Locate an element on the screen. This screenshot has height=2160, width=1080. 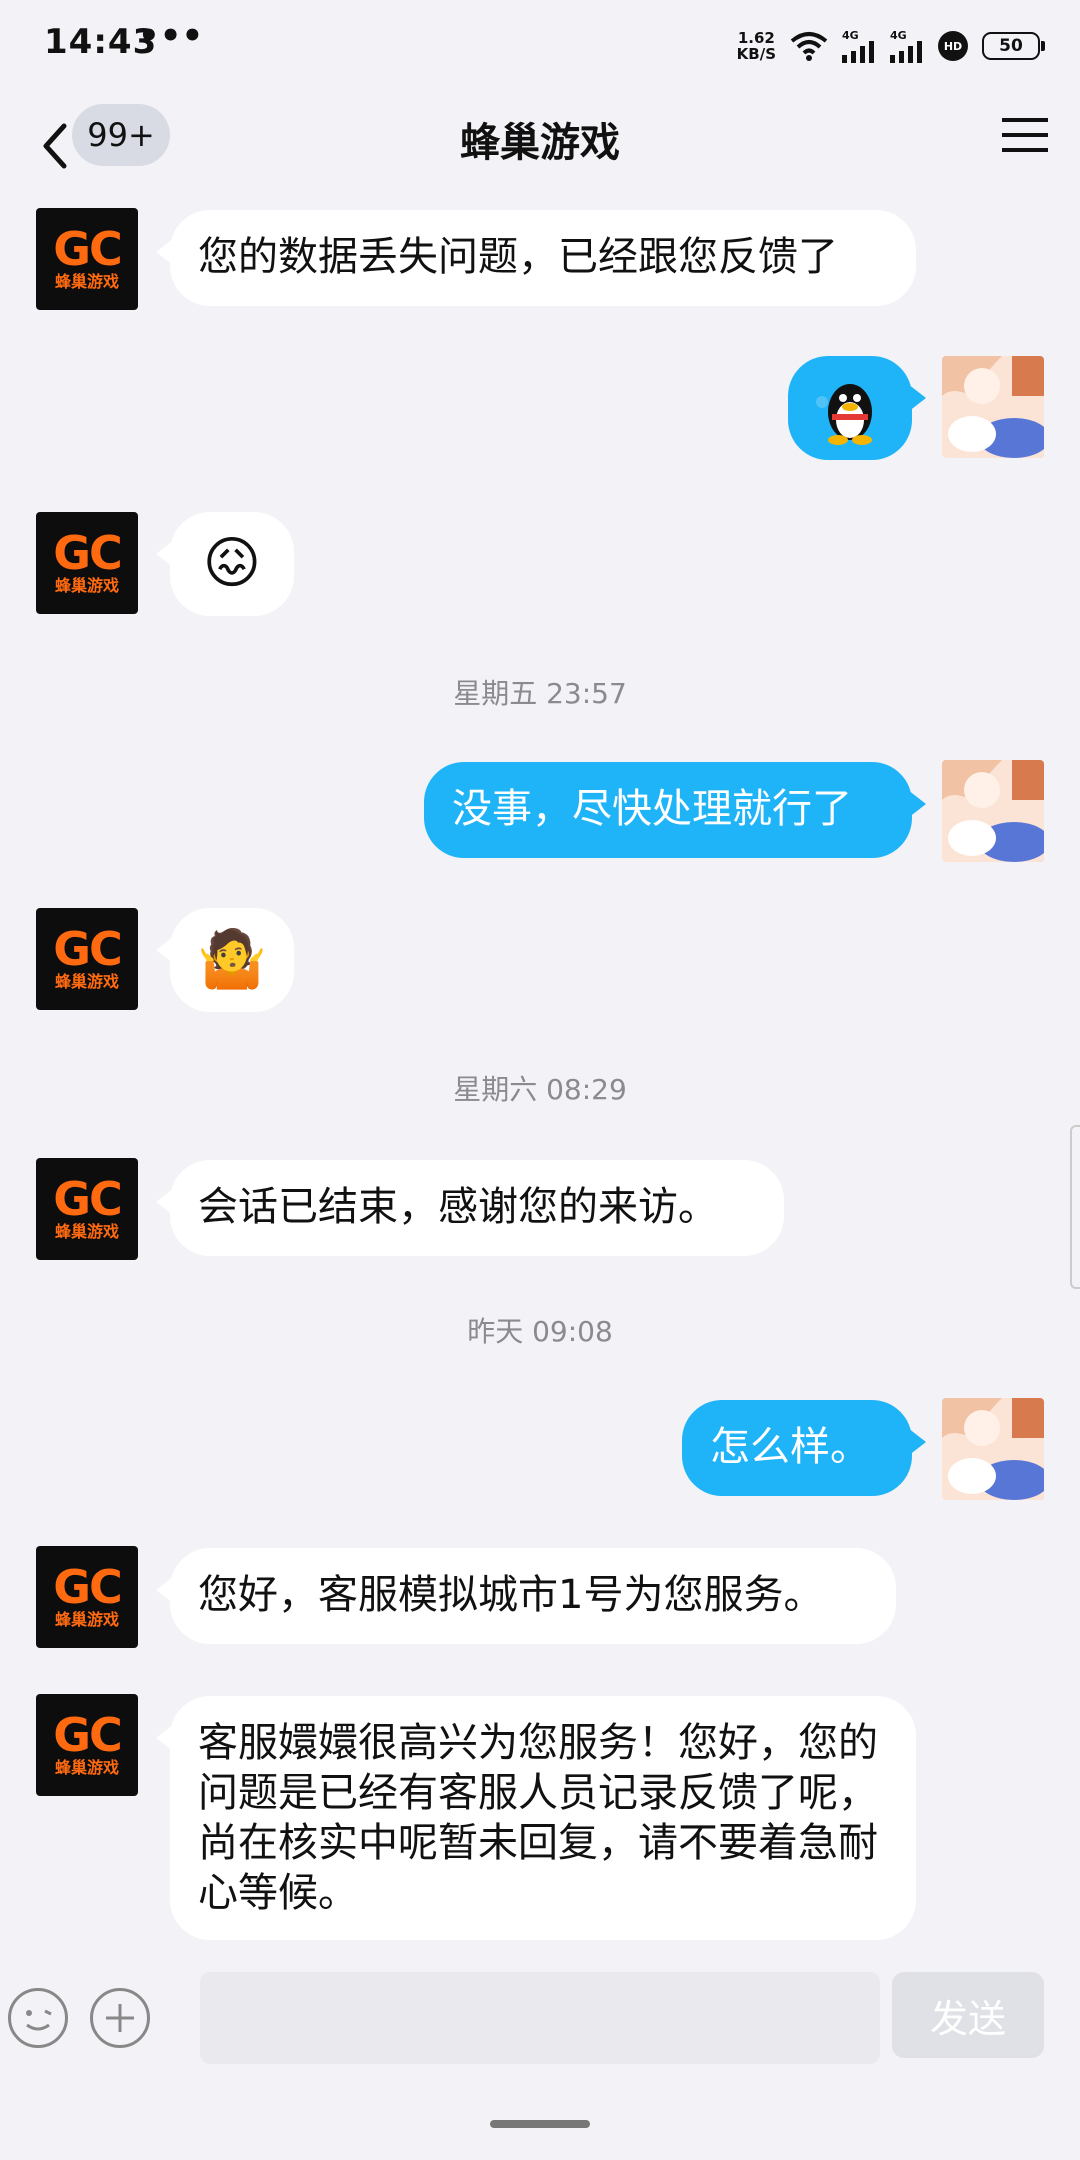
status-more-icon: ••• is located at coordinates (171, 36).